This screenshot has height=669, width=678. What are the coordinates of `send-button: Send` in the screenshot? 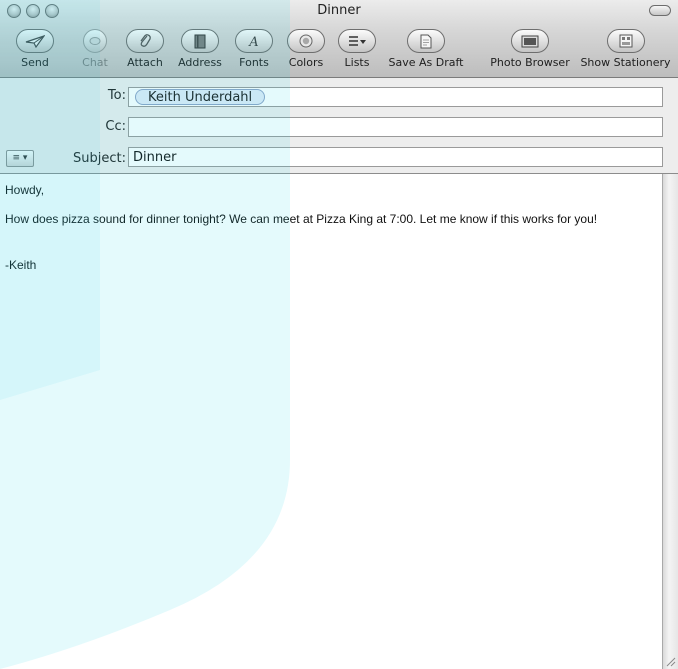 It's located at (35, 51).